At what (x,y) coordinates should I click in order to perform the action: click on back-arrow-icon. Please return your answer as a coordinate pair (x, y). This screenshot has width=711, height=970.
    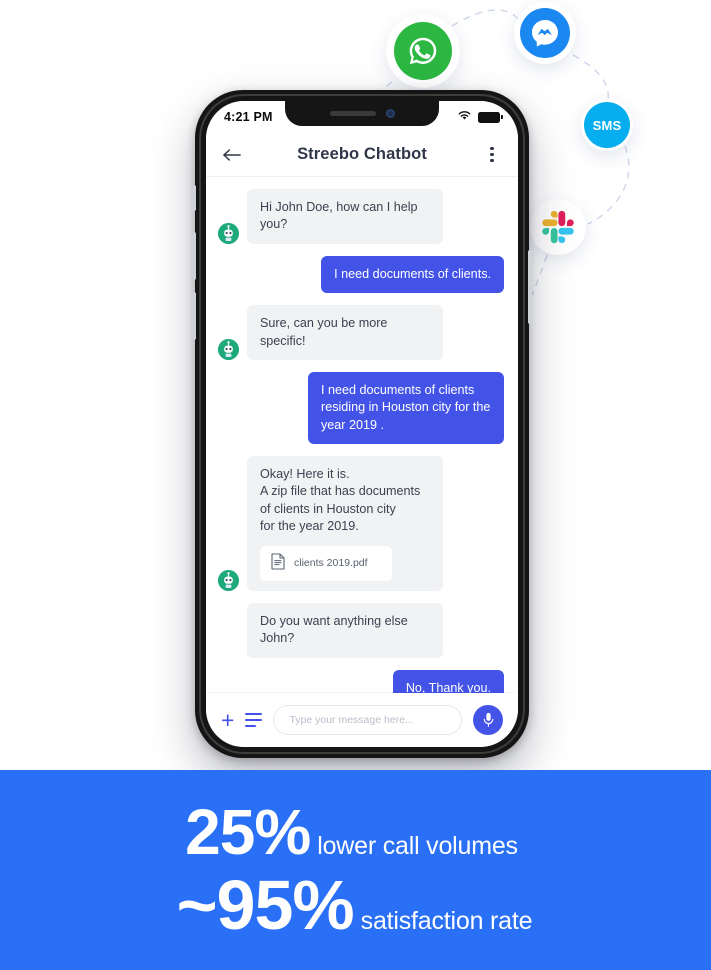
    Looking at the image, I should click on (232, 155).